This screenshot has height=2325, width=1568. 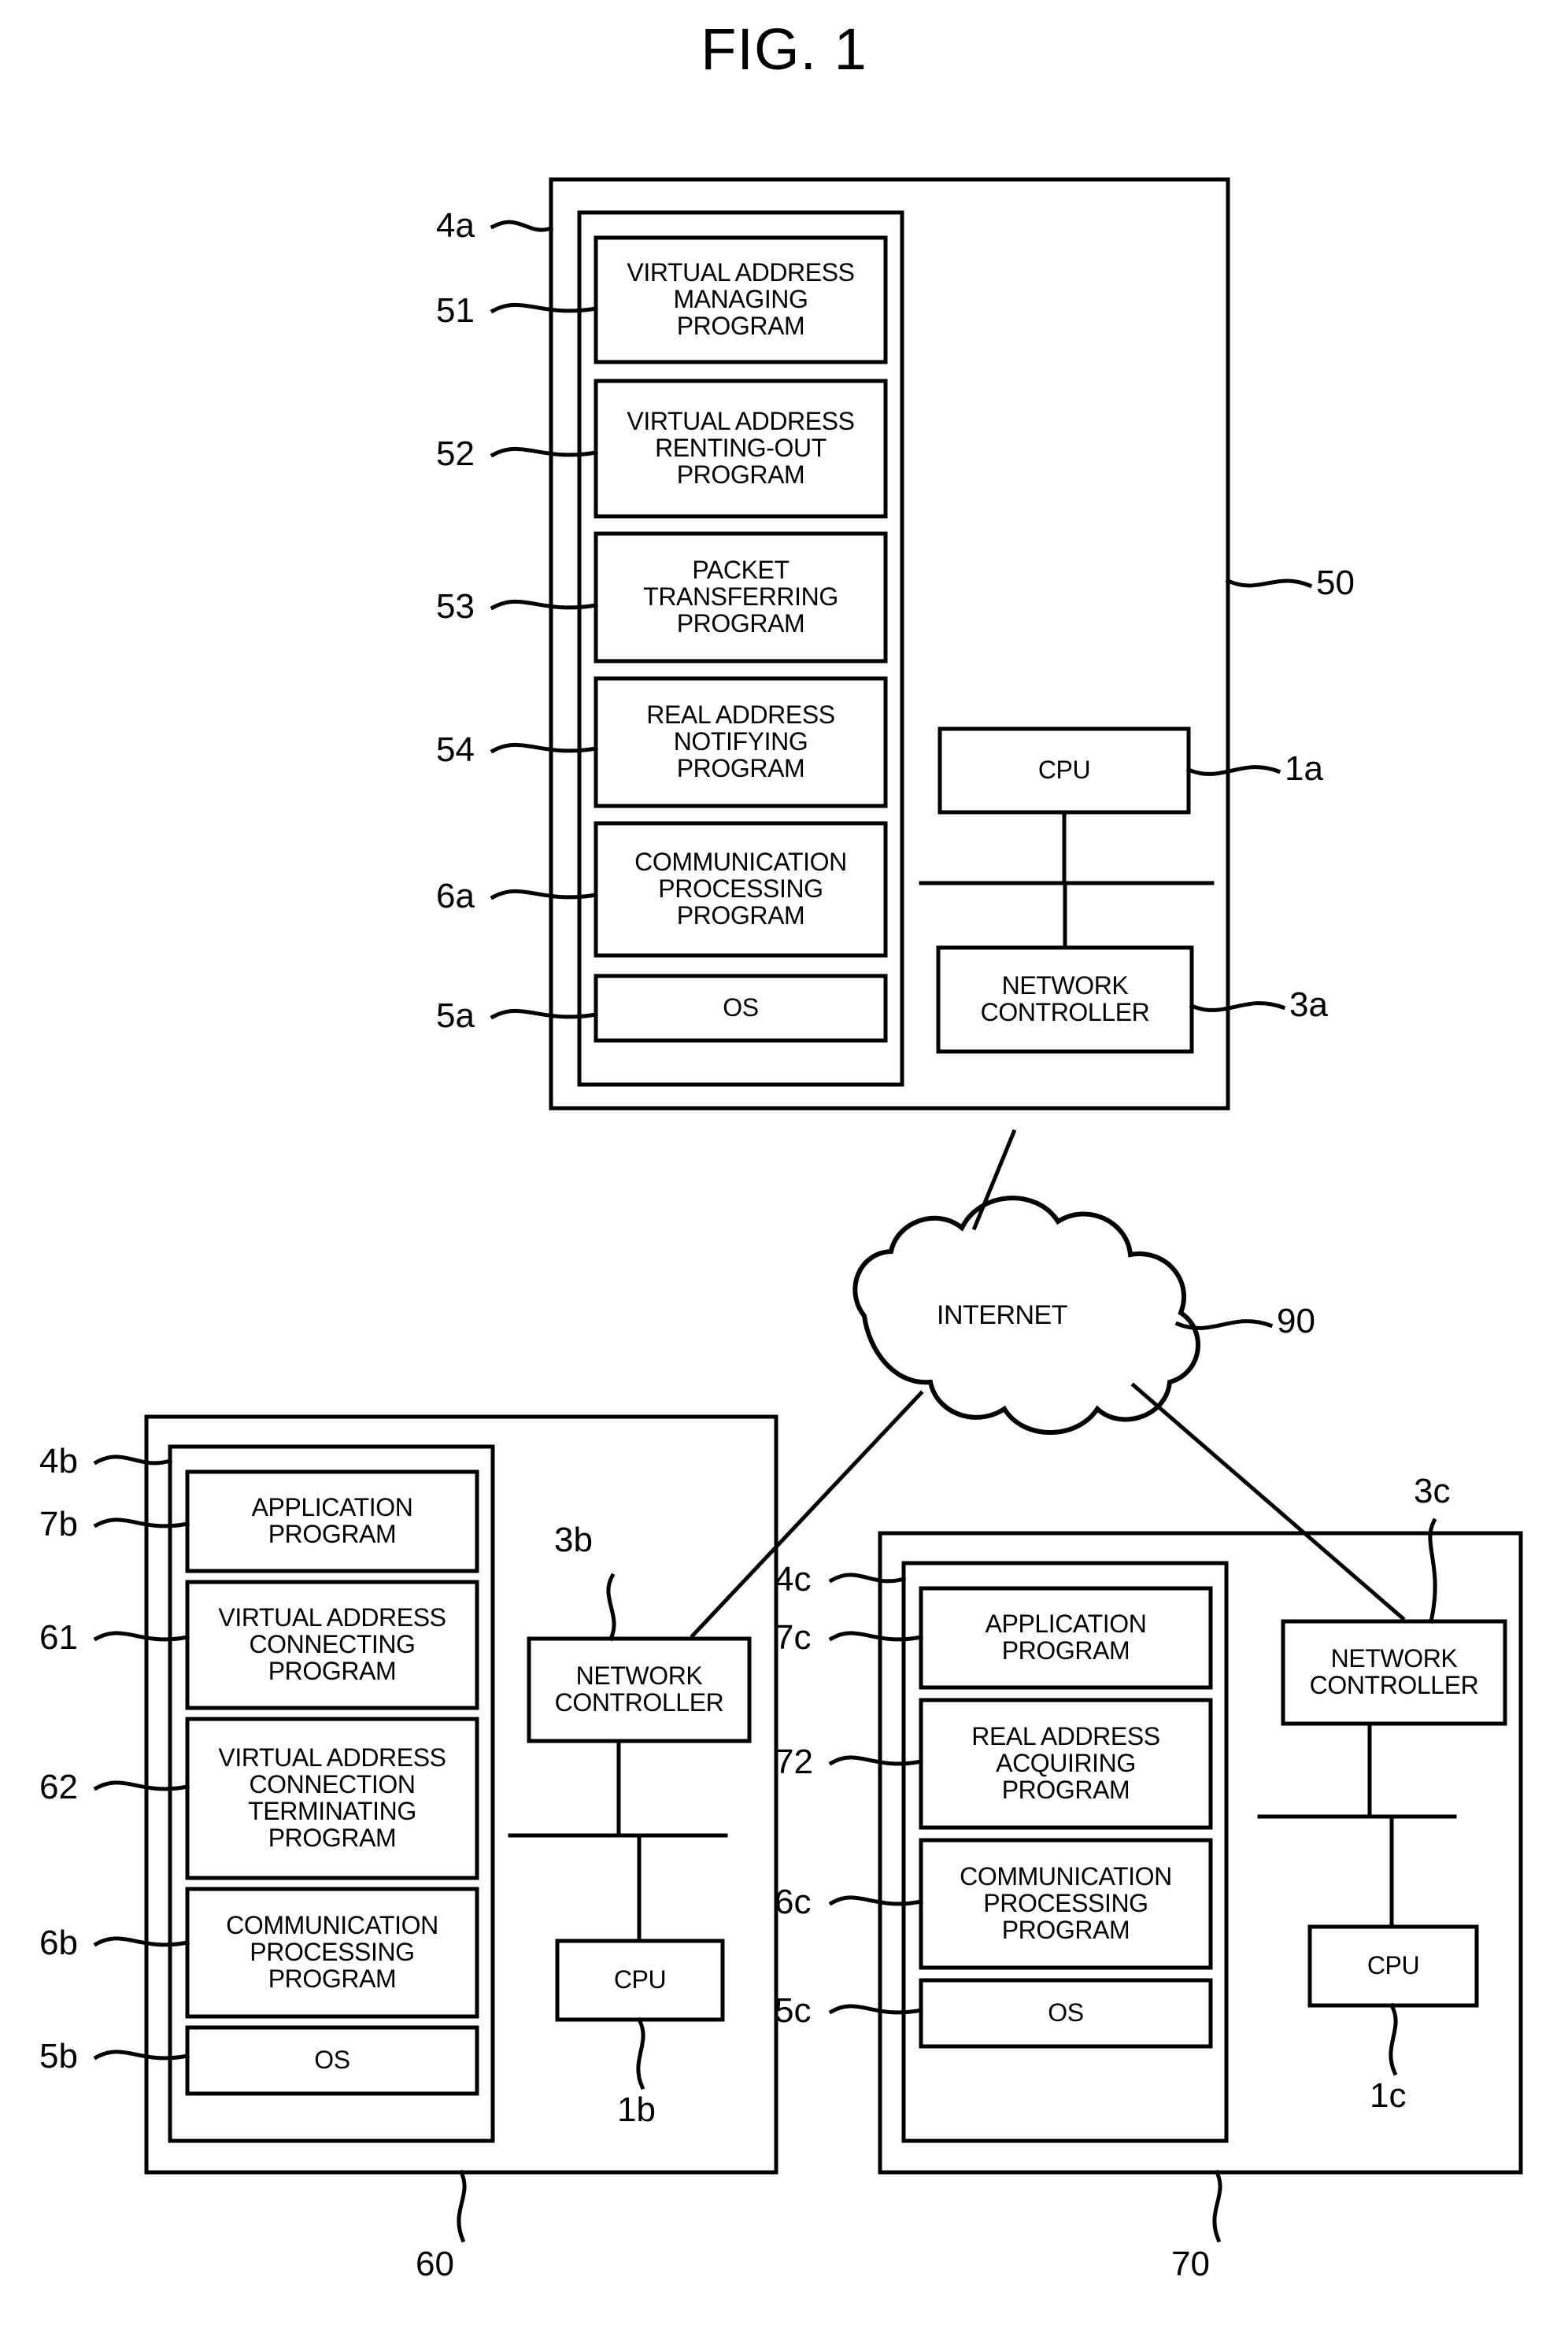 I want to click on device-top-bus, so click(x=1067, y=880).